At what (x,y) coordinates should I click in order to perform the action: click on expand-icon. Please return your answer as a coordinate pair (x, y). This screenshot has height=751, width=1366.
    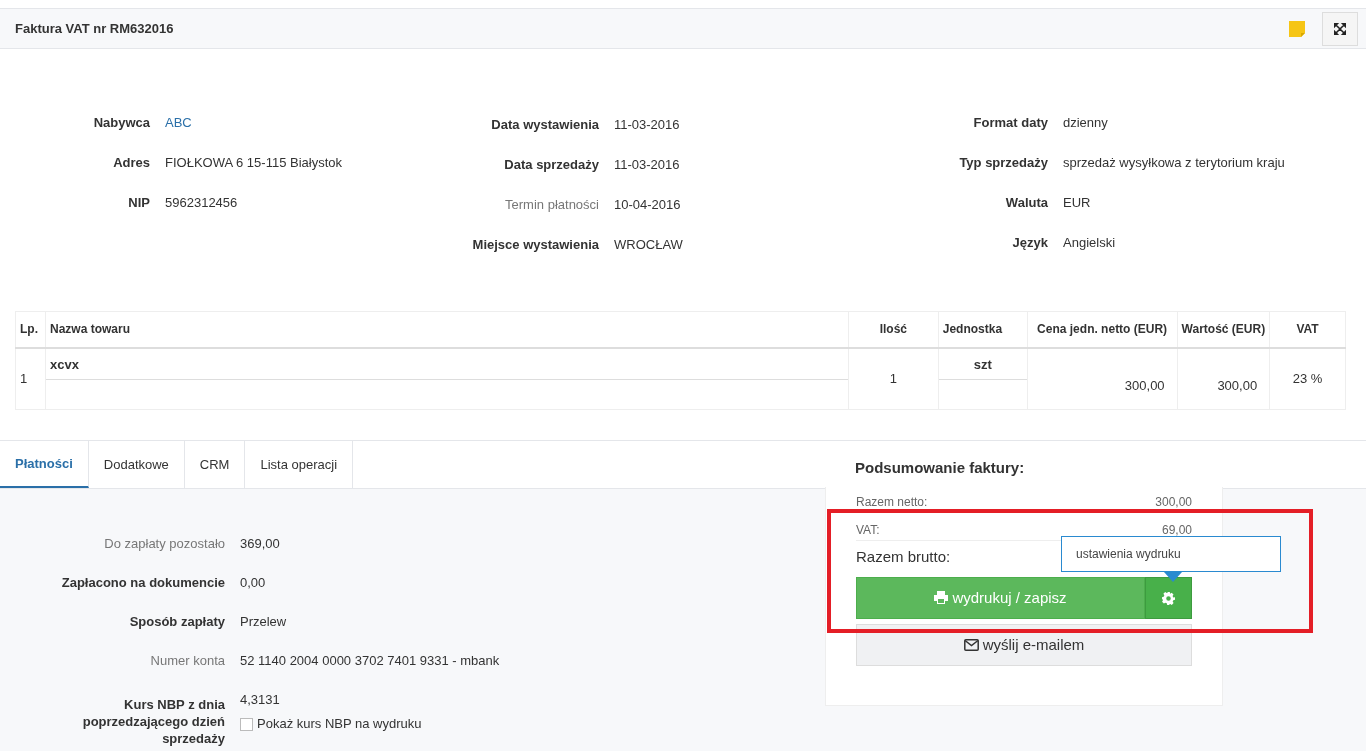
    Looking at the image, I should click on (1340, 28).